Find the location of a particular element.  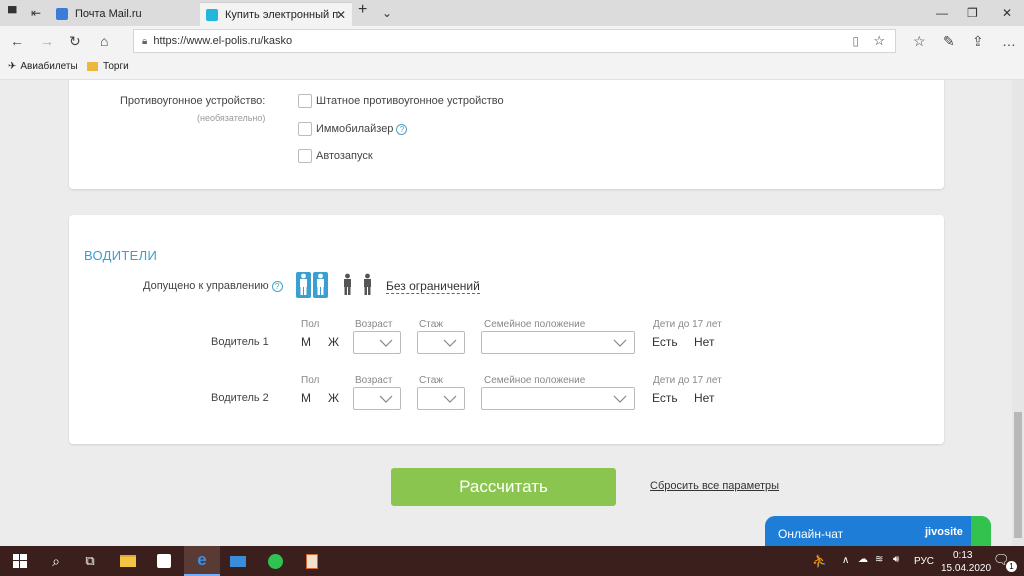

reading-view-icon: ▯ is located at coordinates (855, 41).